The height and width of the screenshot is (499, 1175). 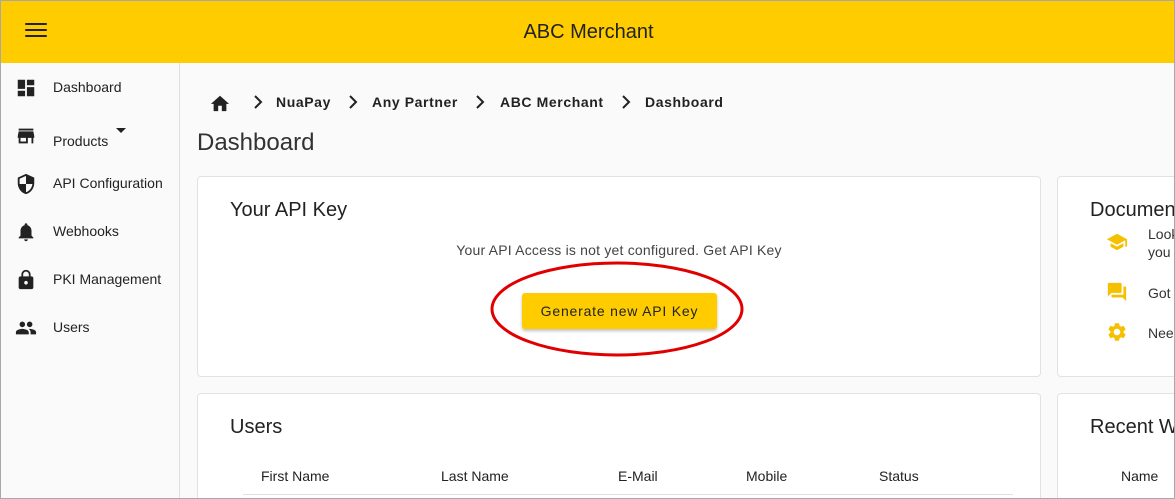 What do you see at coordinates (628, 494) in the screenshot?
I see `table-divider` at bounding box center [628, 494].